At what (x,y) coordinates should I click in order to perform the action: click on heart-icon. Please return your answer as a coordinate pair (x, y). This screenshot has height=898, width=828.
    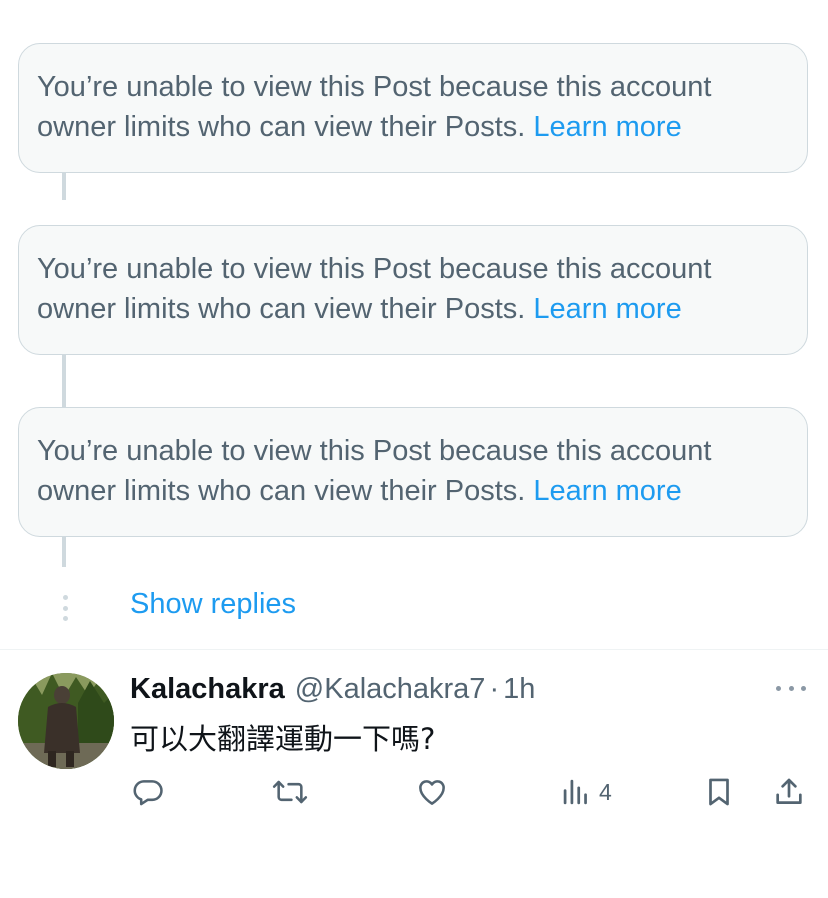
    Looking at the image, I should click on (432, 792).